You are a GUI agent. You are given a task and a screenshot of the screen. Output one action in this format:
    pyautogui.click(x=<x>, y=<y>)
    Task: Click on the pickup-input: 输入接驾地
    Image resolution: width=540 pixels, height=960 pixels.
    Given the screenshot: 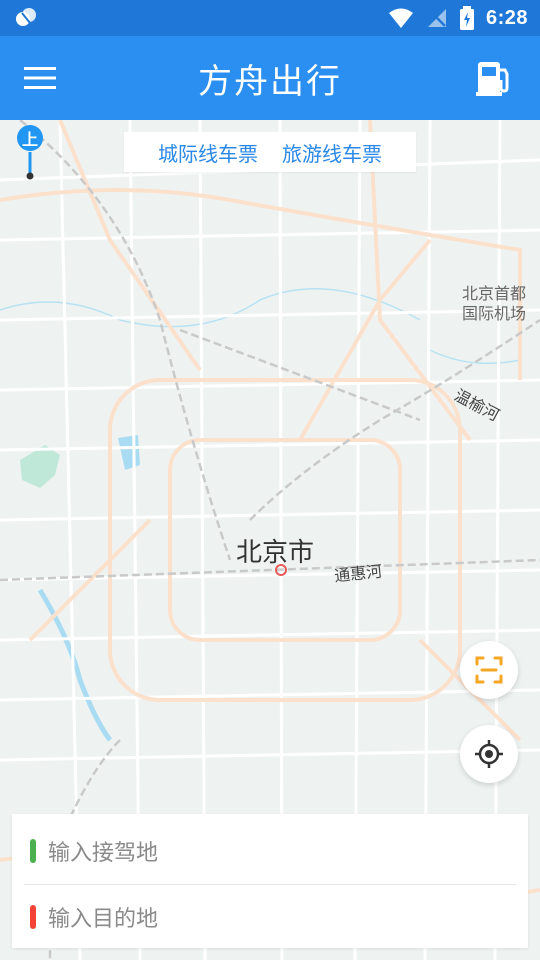 What is the action you would take?
    pyautogui.click(x=270, y=851)
    